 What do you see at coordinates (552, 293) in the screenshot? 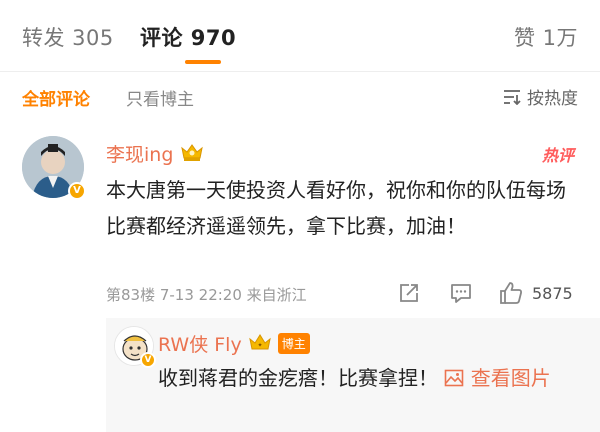
I see `like-count: 5875` at bounding box center [552, 293].